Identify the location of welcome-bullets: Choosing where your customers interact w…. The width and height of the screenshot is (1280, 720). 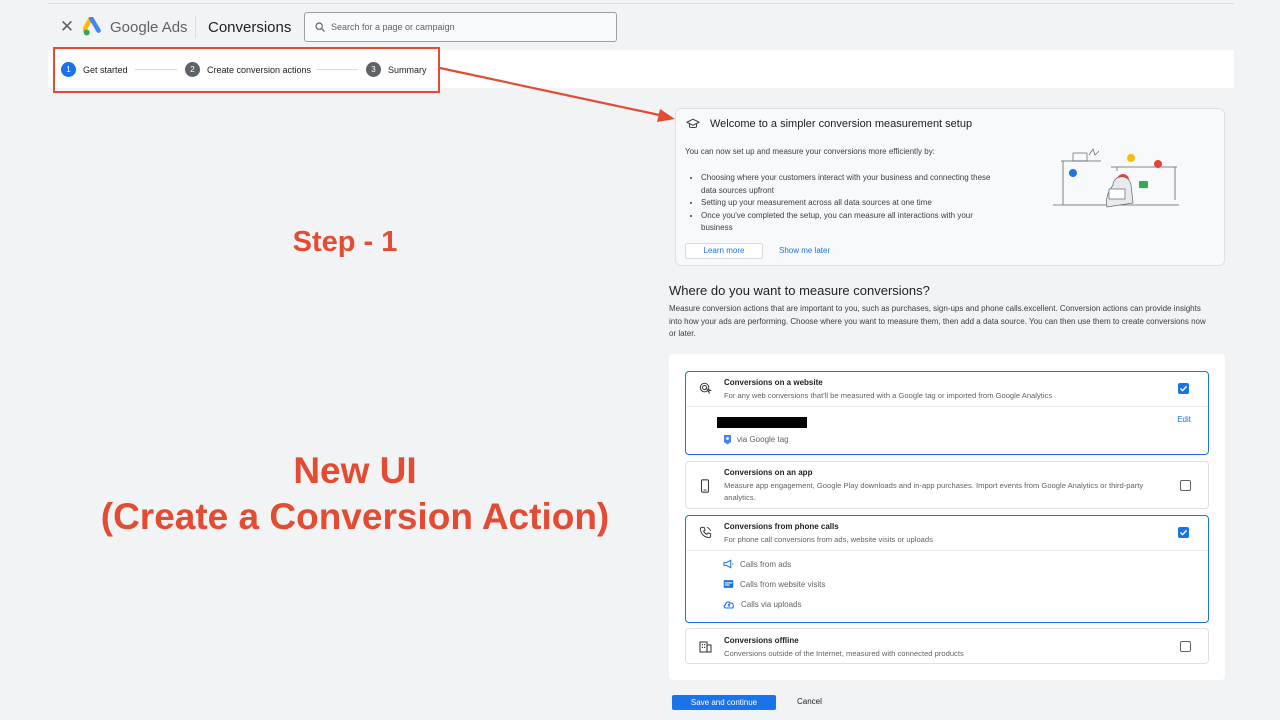
(851, 203).